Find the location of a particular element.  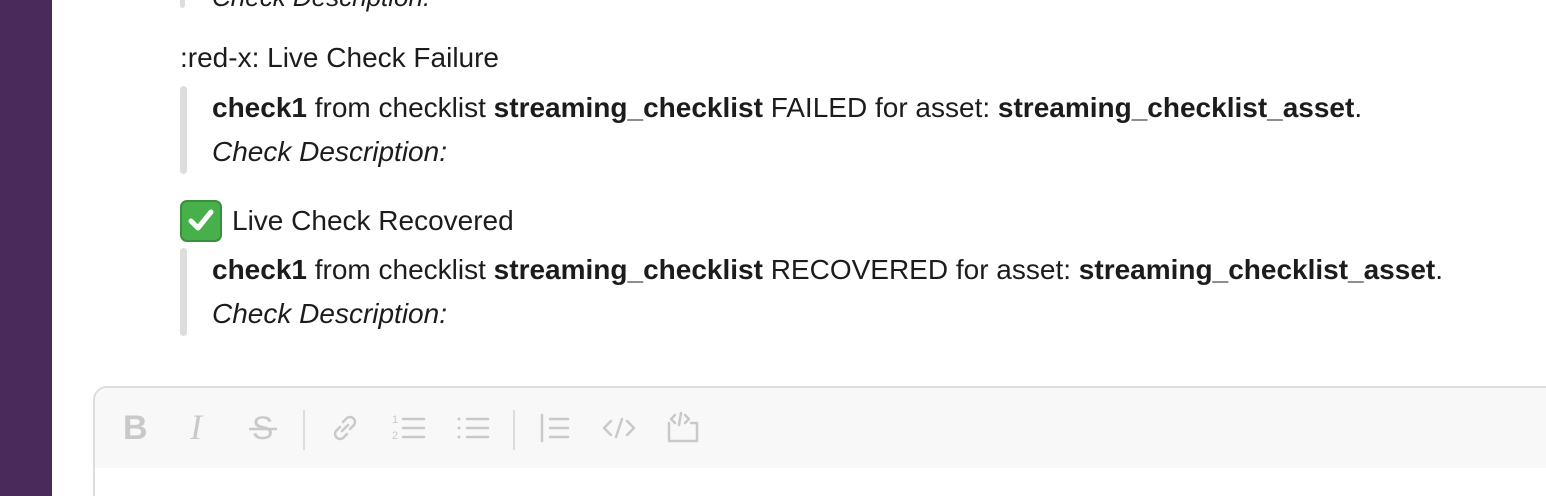

blockquote-icon is located at coordinates (555, 428).